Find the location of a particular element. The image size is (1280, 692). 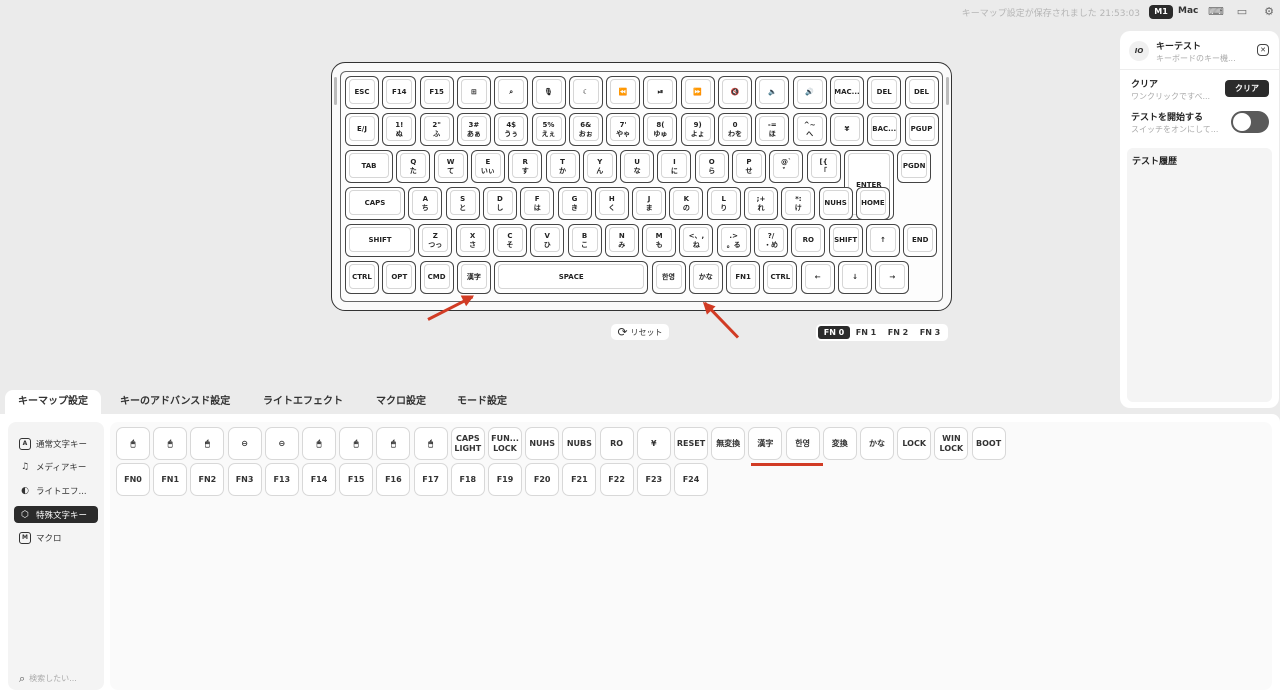

tab-advanced-key: キーのアドバンスド設定 is located at coordinates (175, 402).